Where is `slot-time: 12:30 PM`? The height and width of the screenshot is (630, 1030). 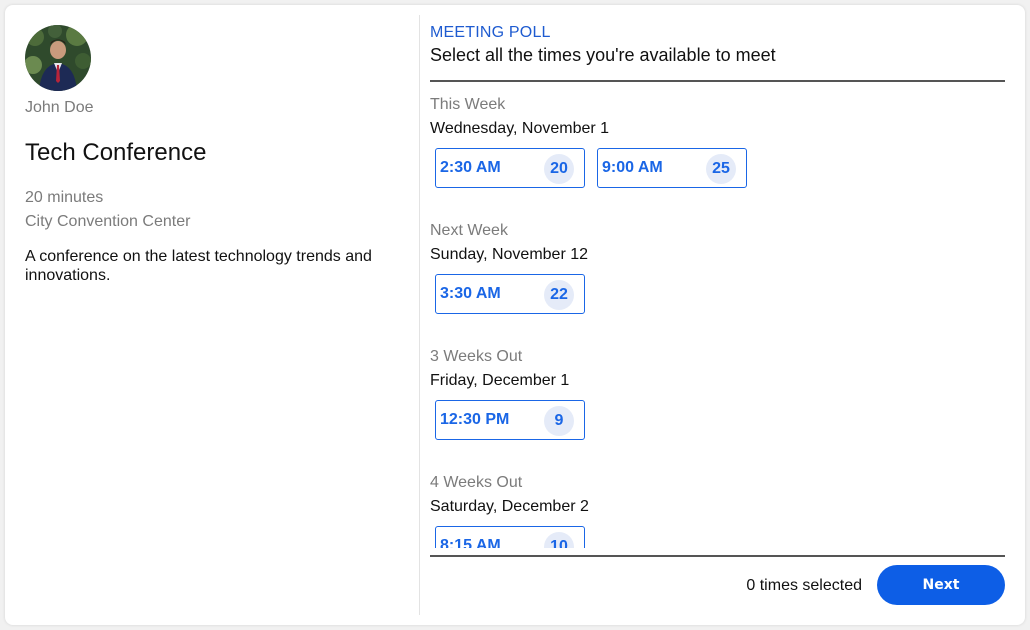
slot-time: 12:30 PM is located at coordinates (475, 419).